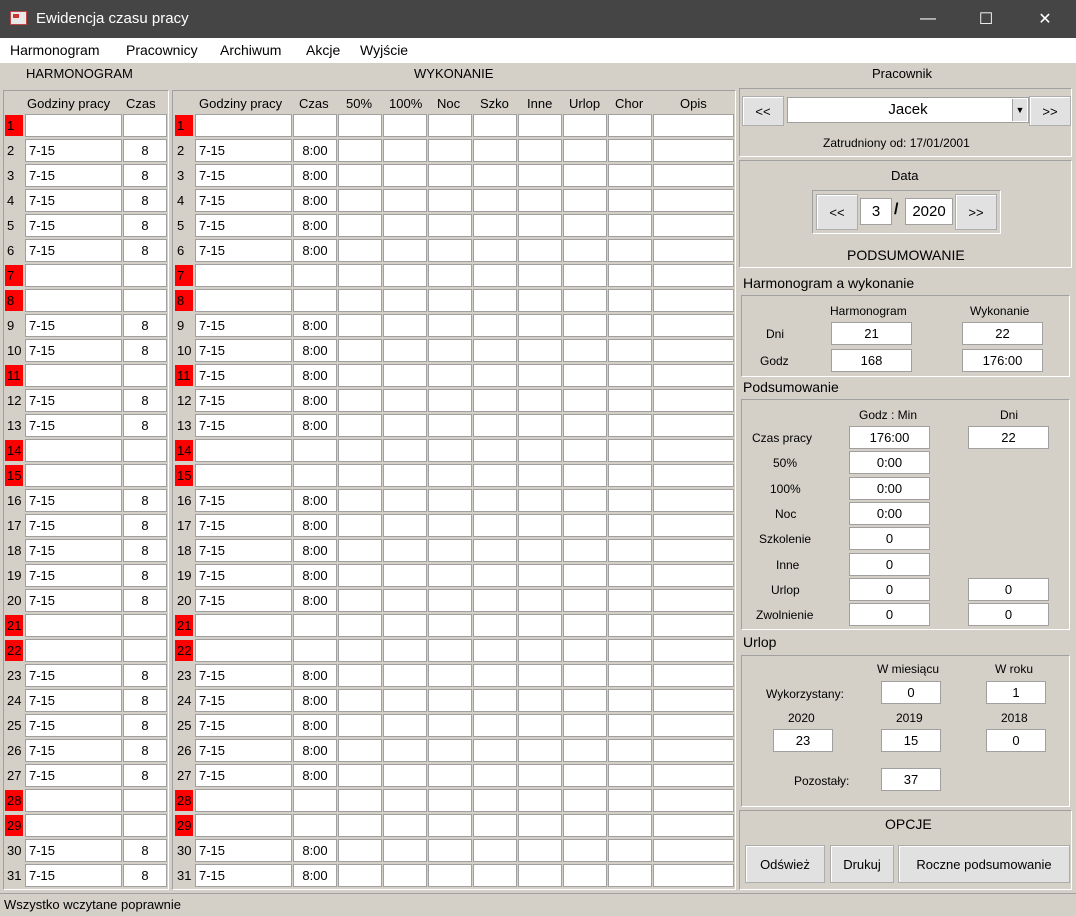  I want to click on next-month-button: >>, so click(976, 212).